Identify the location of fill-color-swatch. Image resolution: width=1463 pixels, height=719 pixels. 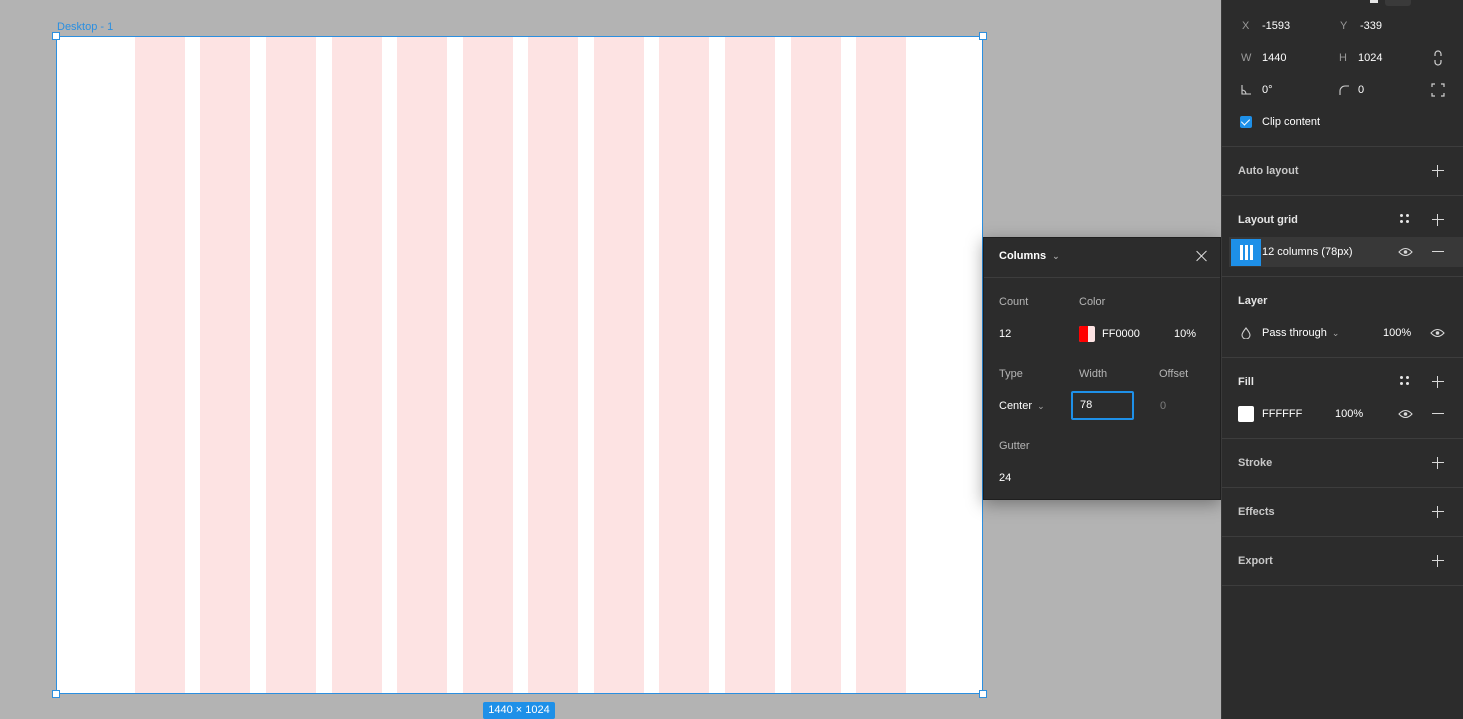
(1246, 414).